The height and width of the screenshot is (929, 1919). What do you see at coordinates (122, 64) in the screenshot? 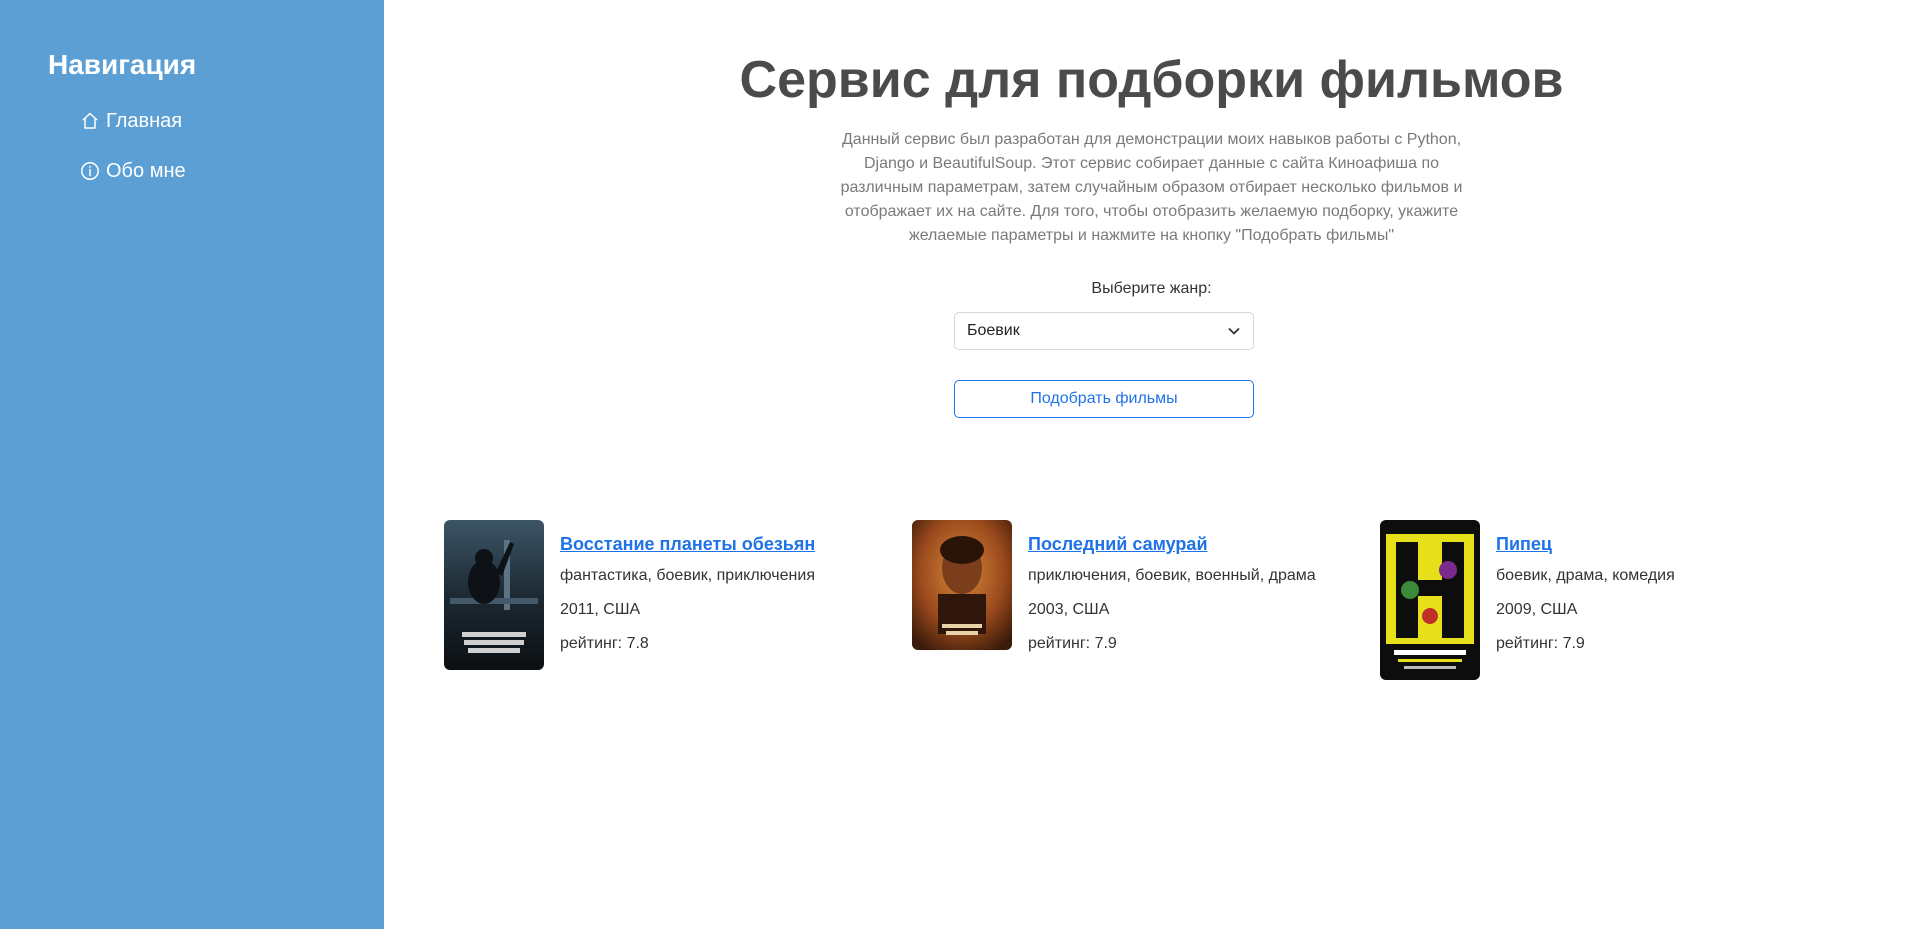
I see `sidebar-title: Навигация` at bounding box center [122, 64].